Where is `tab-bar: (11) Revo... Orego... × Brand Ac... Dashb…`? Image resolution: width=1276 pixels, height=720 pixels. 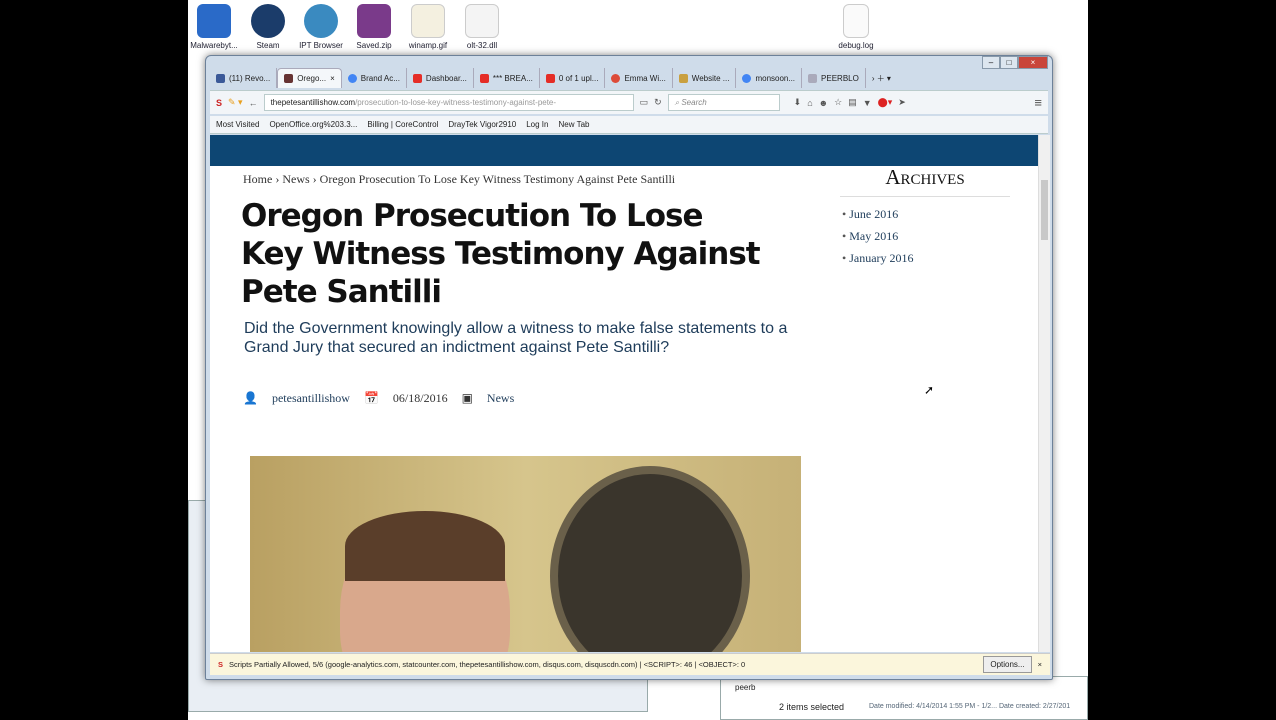
tab-bar: (11) Revo... Orego... × Brand Ac... Dashb… is located at coordinates (601, 78).